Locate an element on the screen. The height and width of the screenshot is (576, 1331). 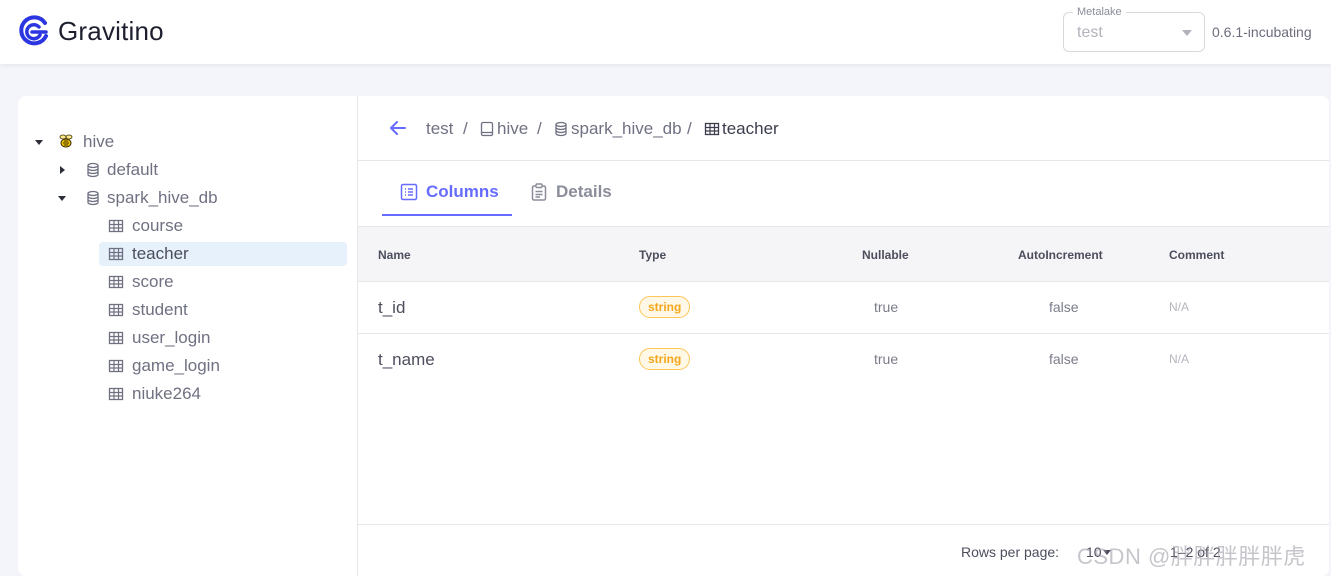
tree-node-label: default is located at coordinates (133, 169).